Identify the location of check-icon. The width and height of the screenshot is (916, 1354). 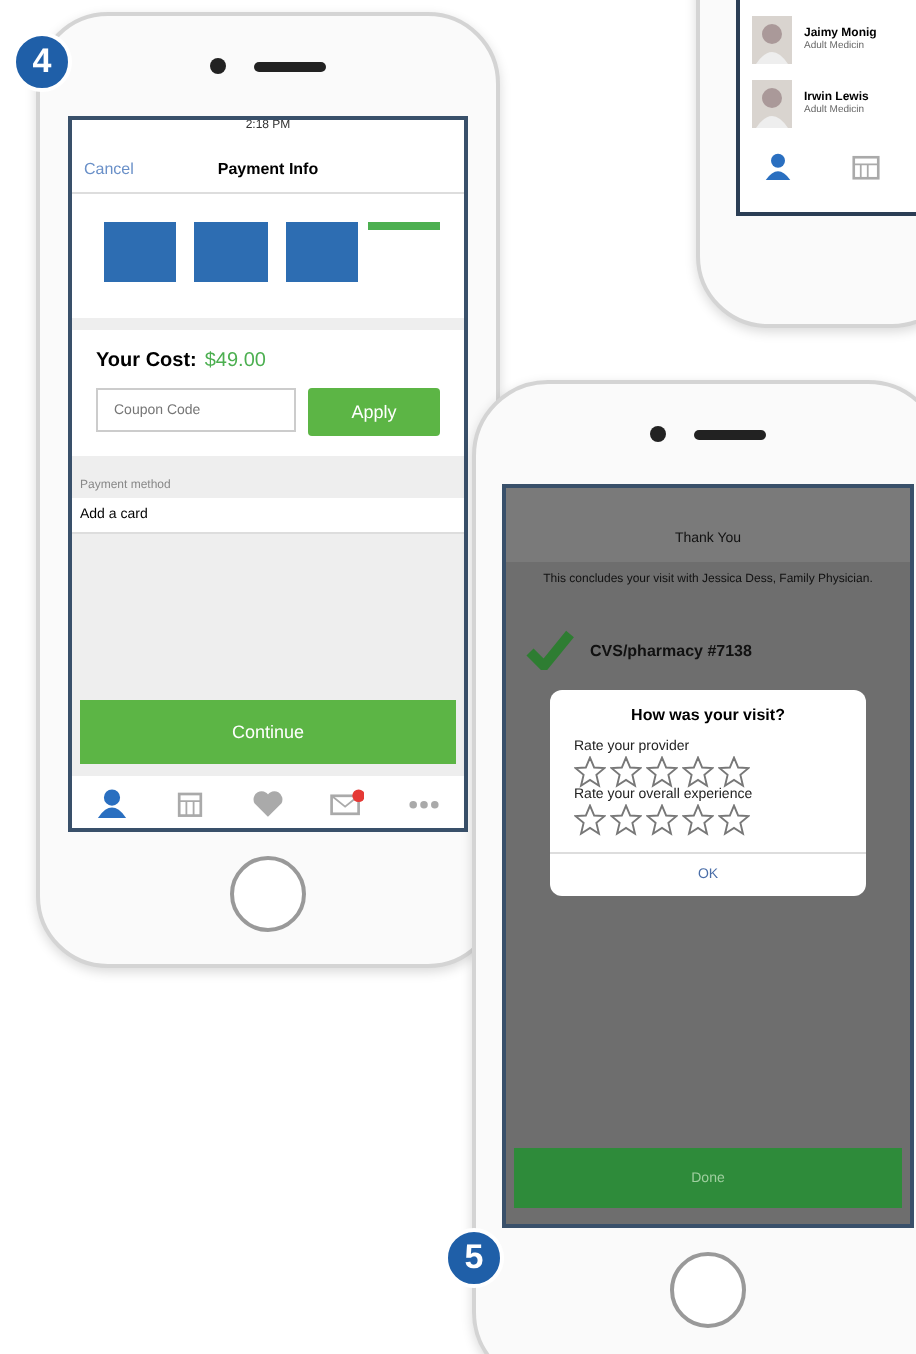
(550, 650).